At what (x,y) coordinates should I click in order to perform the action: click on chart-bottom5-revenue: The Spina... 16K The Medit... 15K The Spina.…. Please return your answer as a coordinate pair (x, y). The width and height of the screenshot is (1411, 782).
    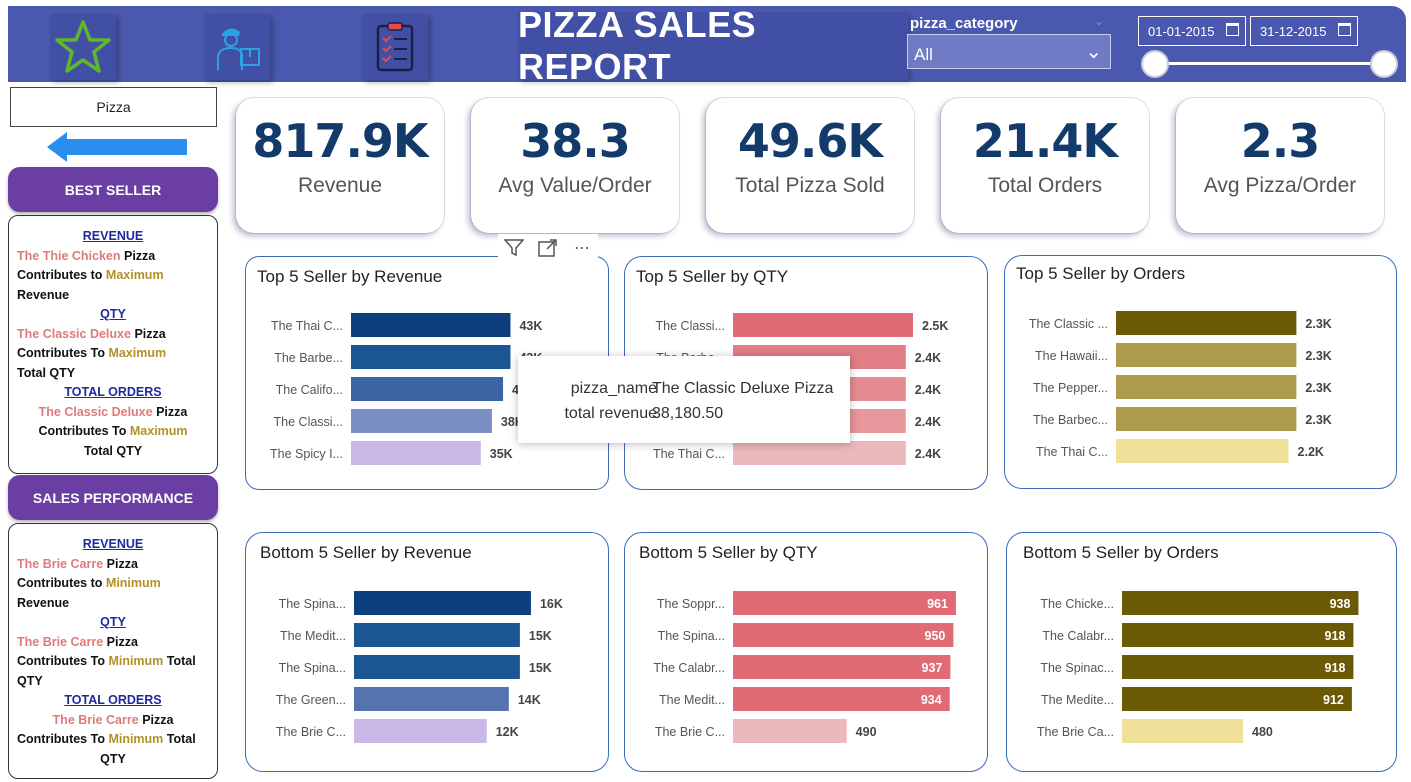
    Looking at the image, I should click on (427, 652).